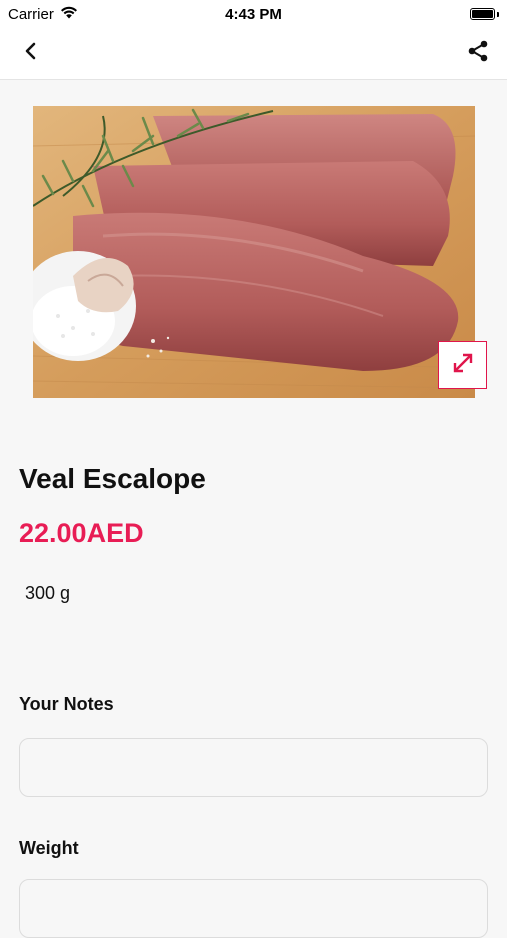 Image resolution: width=507 pixels, height=938 pixels. What do you see at coordinates (49, 848) in the screenshot?
I see `weight-label: Weight` at bounding box center [49, 848].